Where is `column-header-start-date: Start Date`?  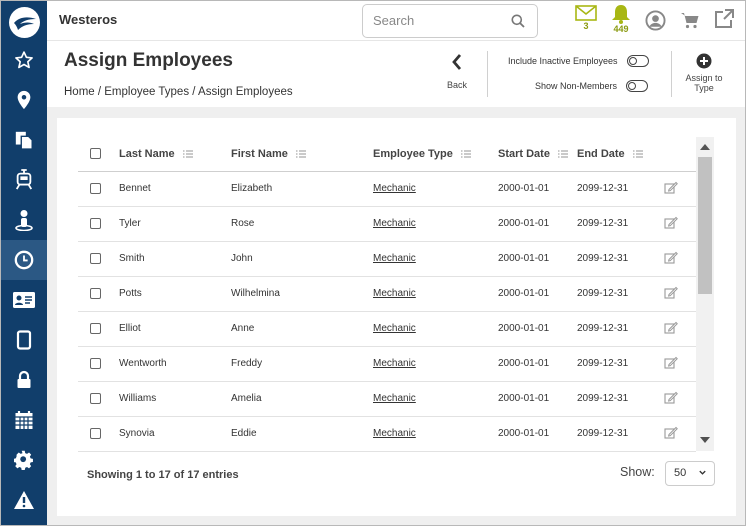
column-header-start-date: Start Date is located at coordinates (537, 154).